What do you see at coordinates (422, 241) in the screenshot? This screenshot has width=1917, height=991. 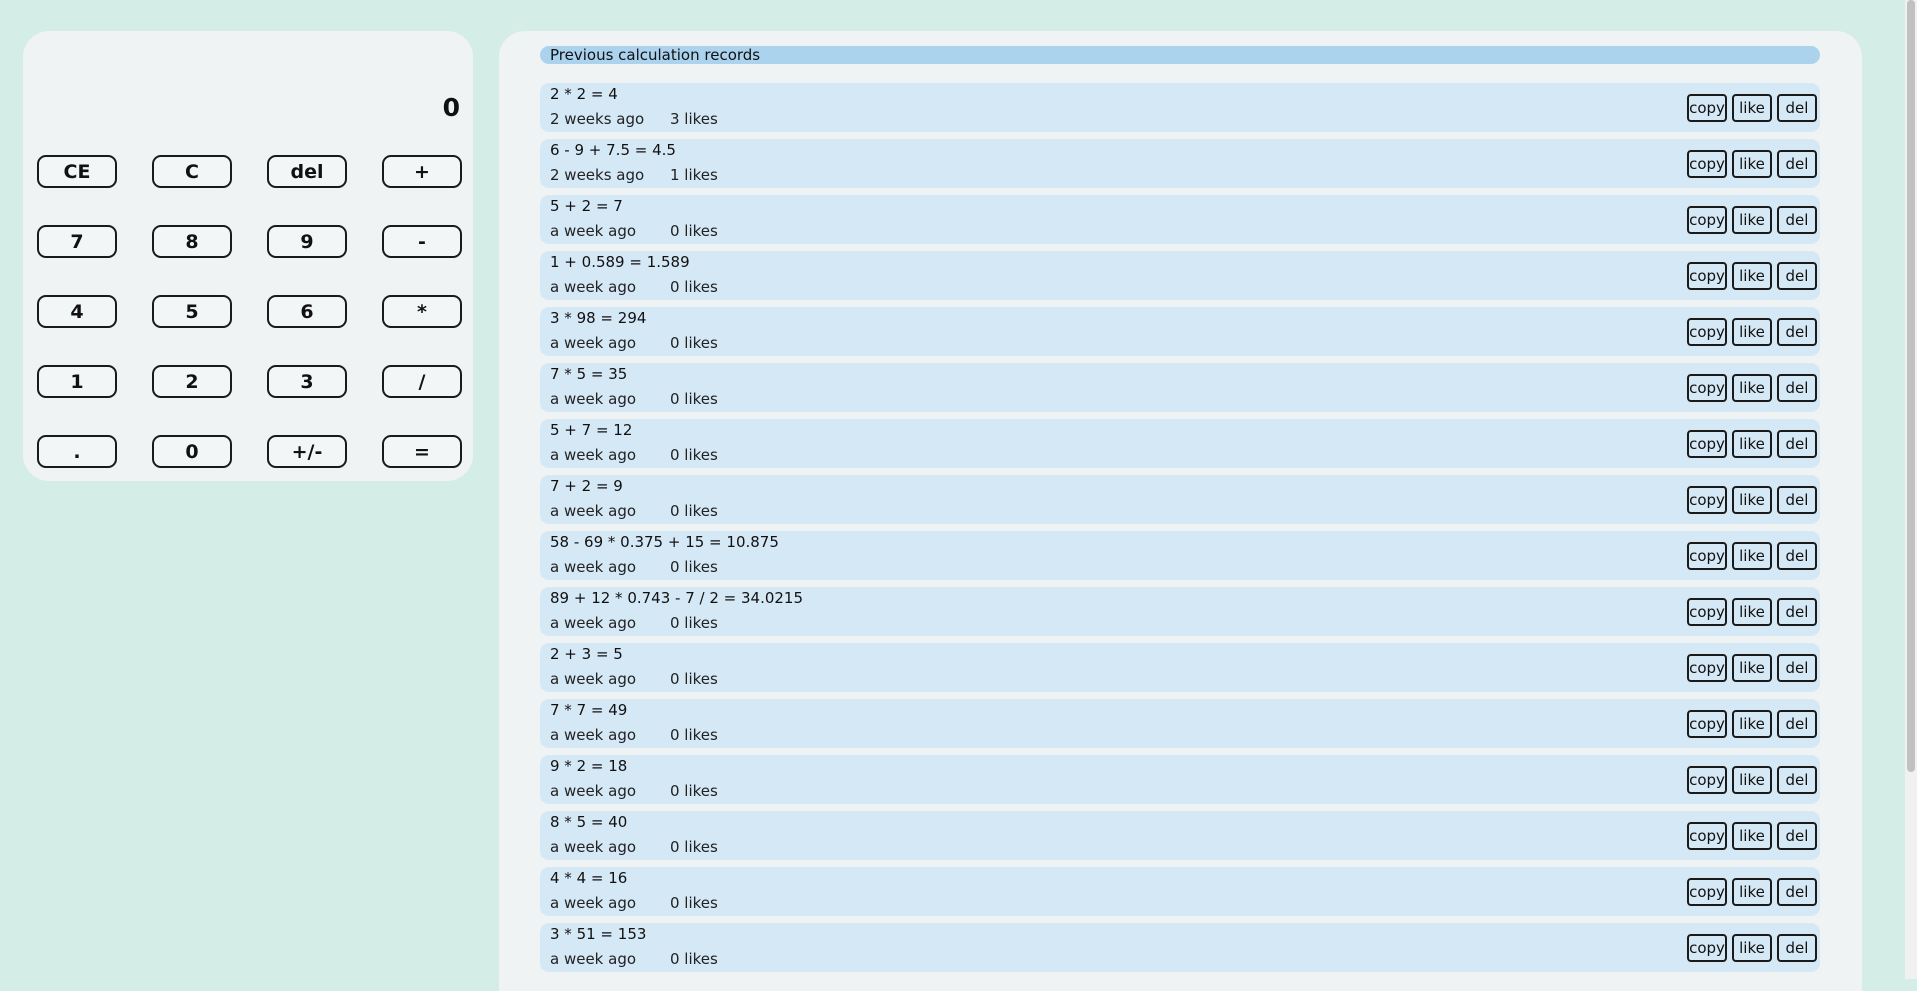 I see `key-minus-button: -` at bounding box center [422, 241].